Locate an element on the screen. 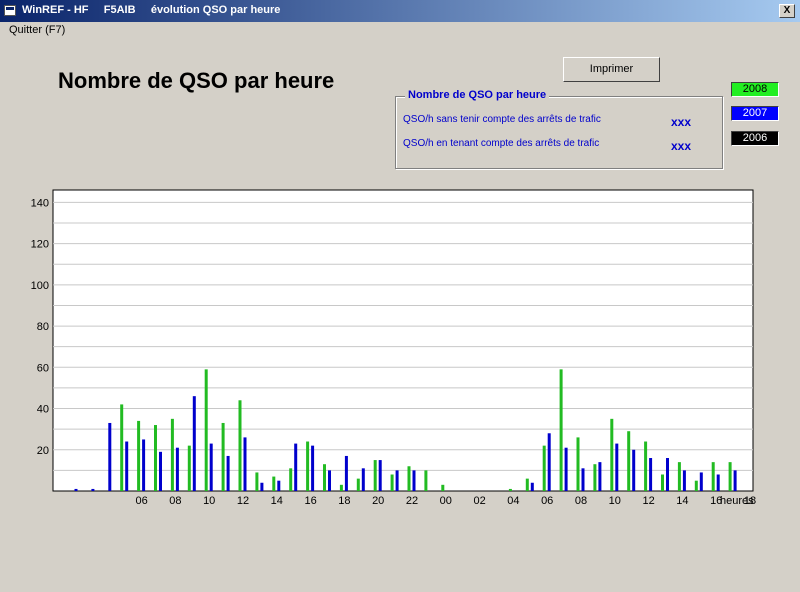 The height and width of the screenshot is (592, 800). x-tick-label: 04 is located at coordinates (513, 501).